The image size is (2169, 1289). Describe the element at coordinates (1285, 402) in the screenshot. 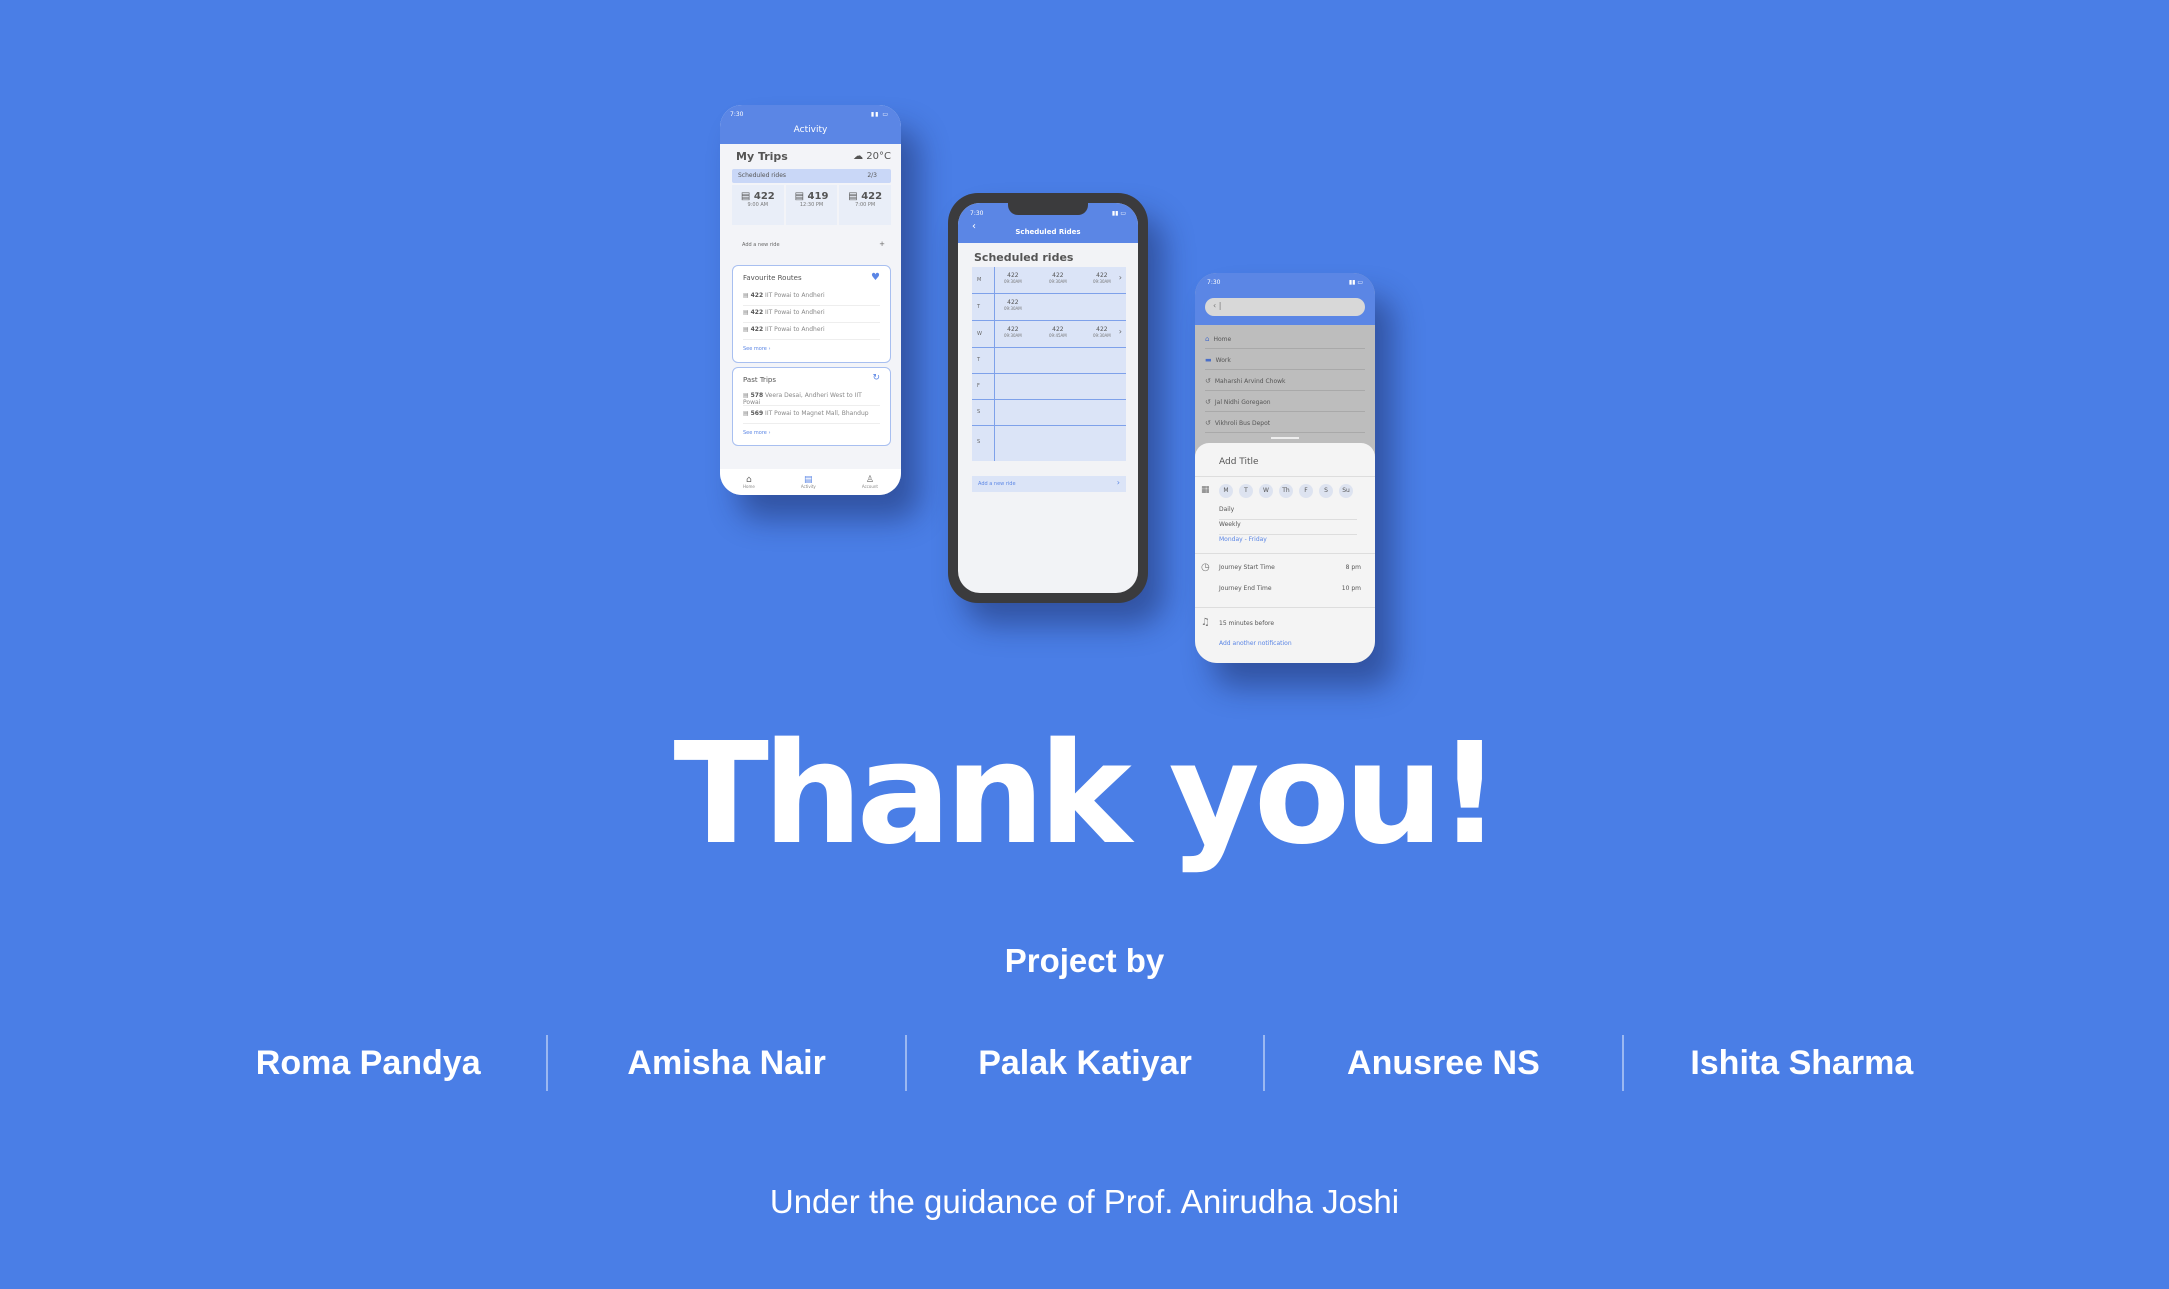

I see `location-recent: ↺ Jal Nidhi Goregaon` at that location.